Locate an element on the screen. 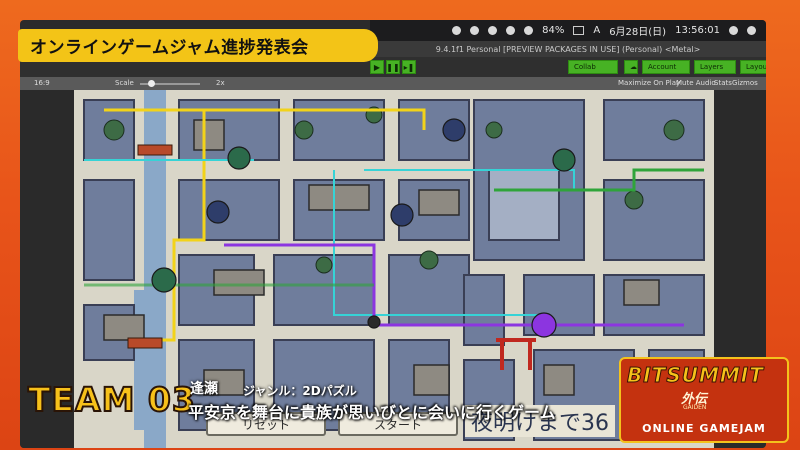  layers-dropdown: Layers is located at coordinates (715, 67).